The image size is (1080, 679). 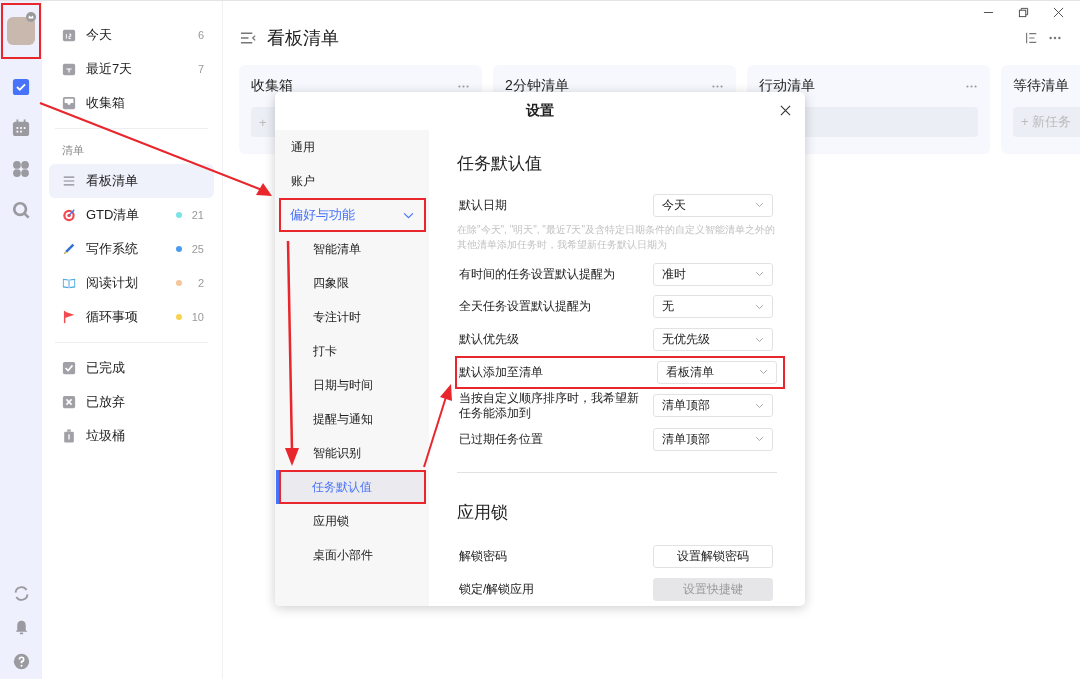 I want to click on sync-icon, so click(x=21, y=593).